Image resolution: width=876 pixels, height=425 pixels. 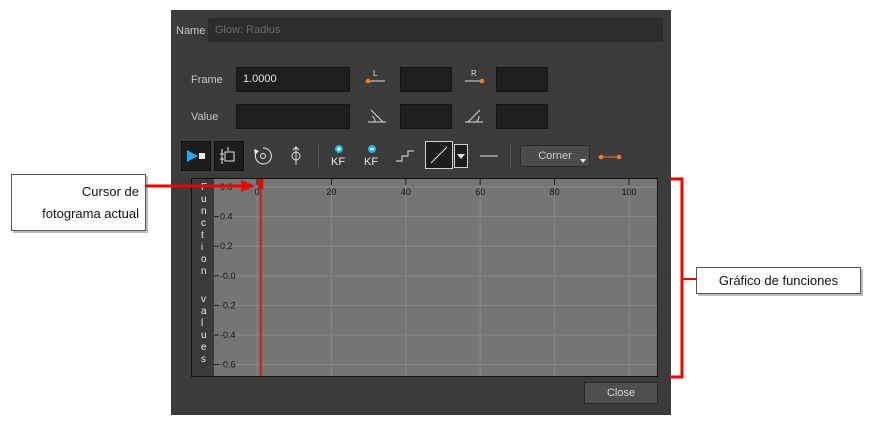 What do you see at coordinates (377, 116) in the screenshot?
I see `left-angle-icon` at bounding box center [377, 116].